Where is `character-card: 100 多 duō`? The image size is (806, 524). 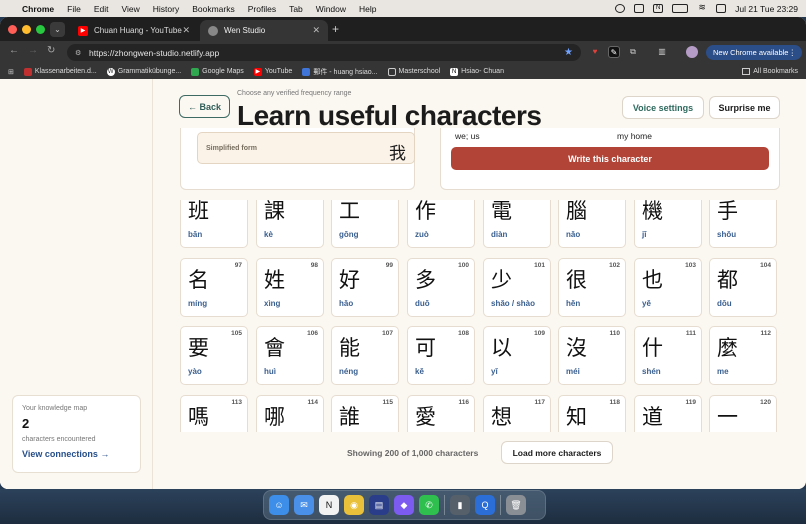 character-card: 100 多 duō is located at coordinates (441, 287).